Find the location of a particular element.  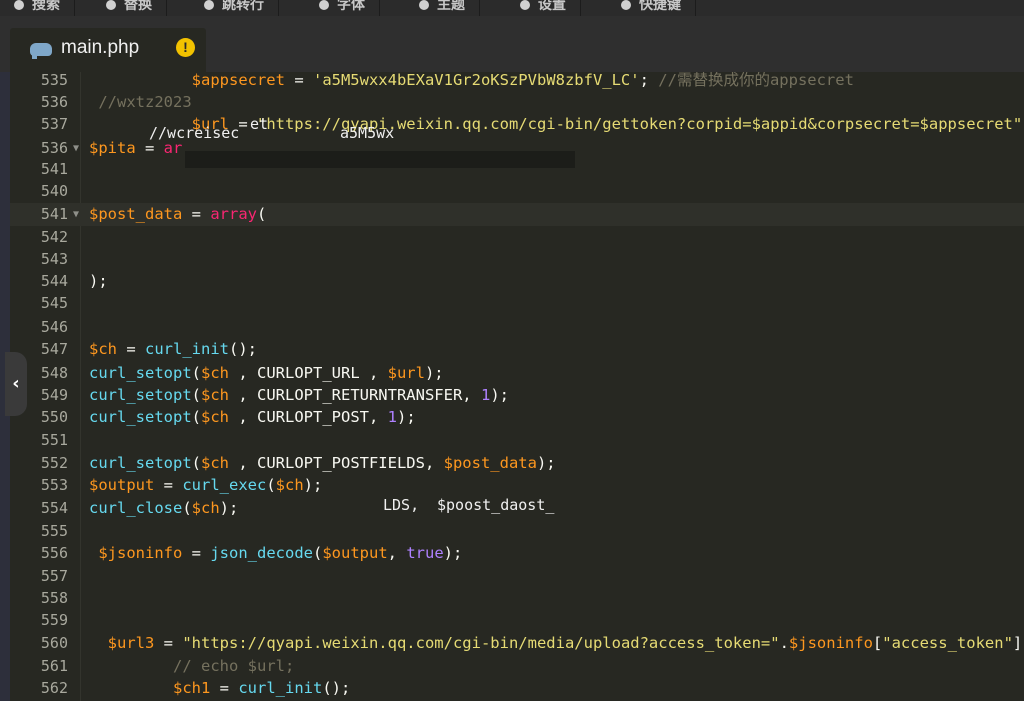

code-token: , is located at coordinates (397, 553).